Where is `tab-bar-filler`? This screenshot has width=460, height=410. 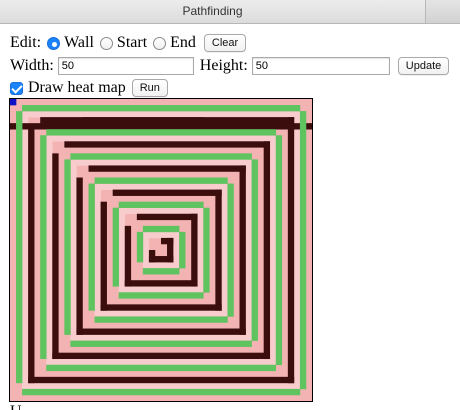 tab-bar-filler is located at coordinates (443, 11).